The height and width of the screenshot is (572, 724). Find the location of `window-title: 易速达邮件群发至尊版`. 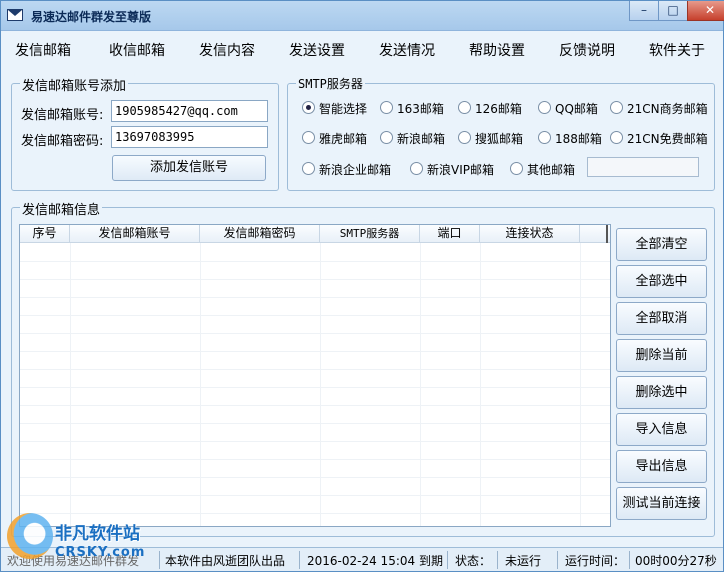

window-title: 易速达邮件群发至尊版 is located at coordinates (91, 17).